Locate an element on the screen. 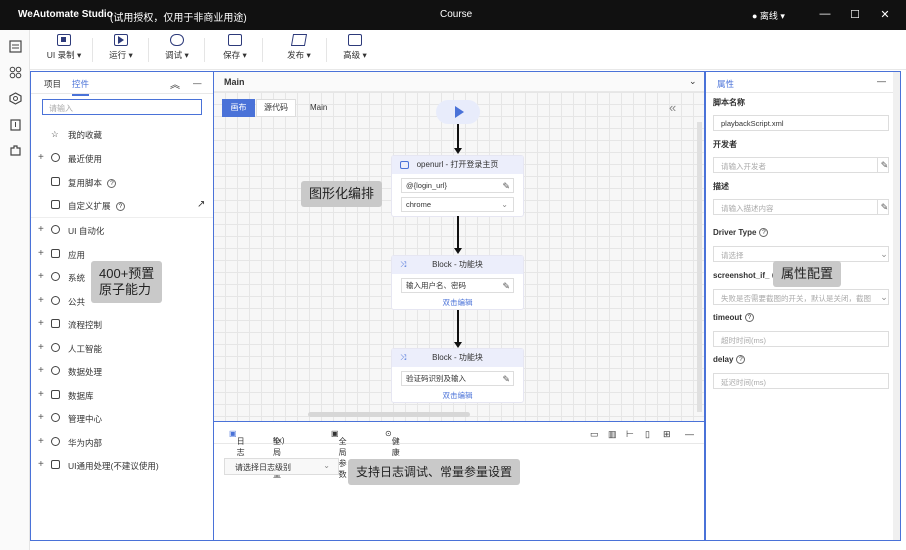 The image size is (906, 550). toolbar-label: 保存 ▾ is located at coordinates (235, 55).